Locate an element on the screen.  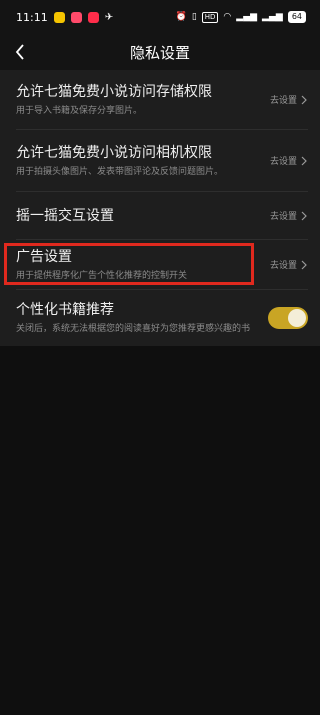
row-text: 允许七猫免费小说访问相机权限 用于拍摄头像图片、发表带图评论及反馈问题图片。 is located at coordinates (143, 161).